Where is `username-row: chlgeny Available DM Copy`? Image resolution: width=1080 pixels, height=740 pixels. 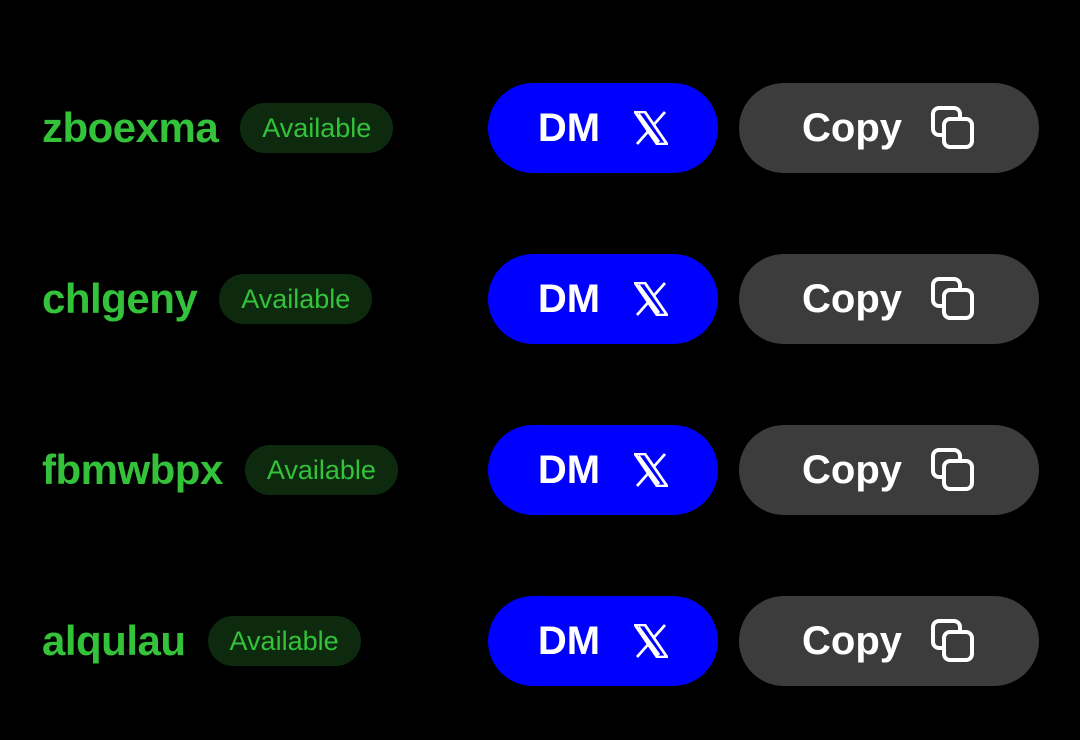
username-row: chlgeny Available DM Copy is located at coordinates (540, 299).